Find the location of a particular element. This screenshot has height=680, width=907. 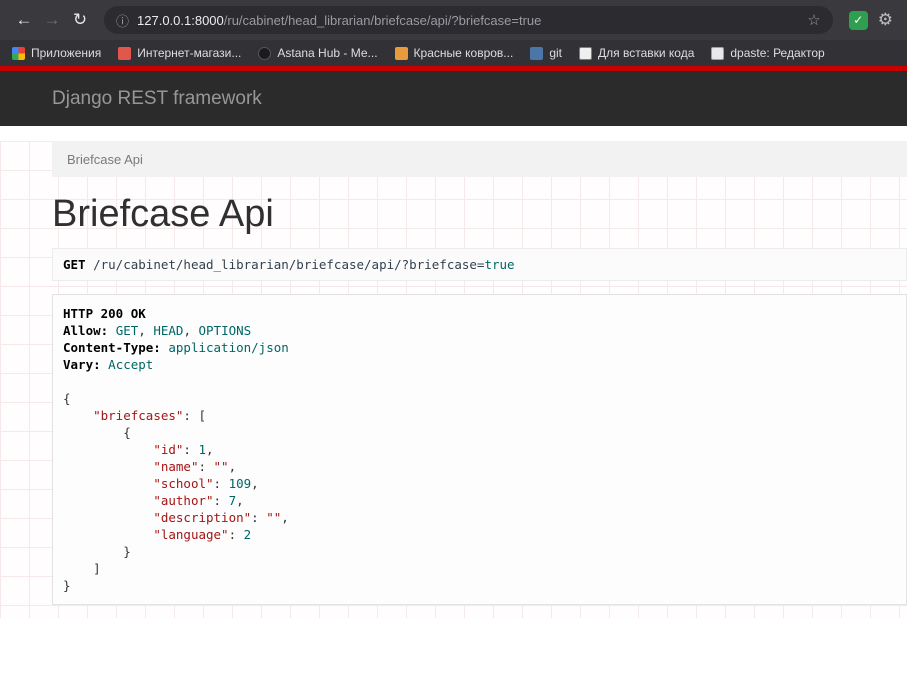

breadcrumb: Briefcase Api is located at coordinates (479, 159).